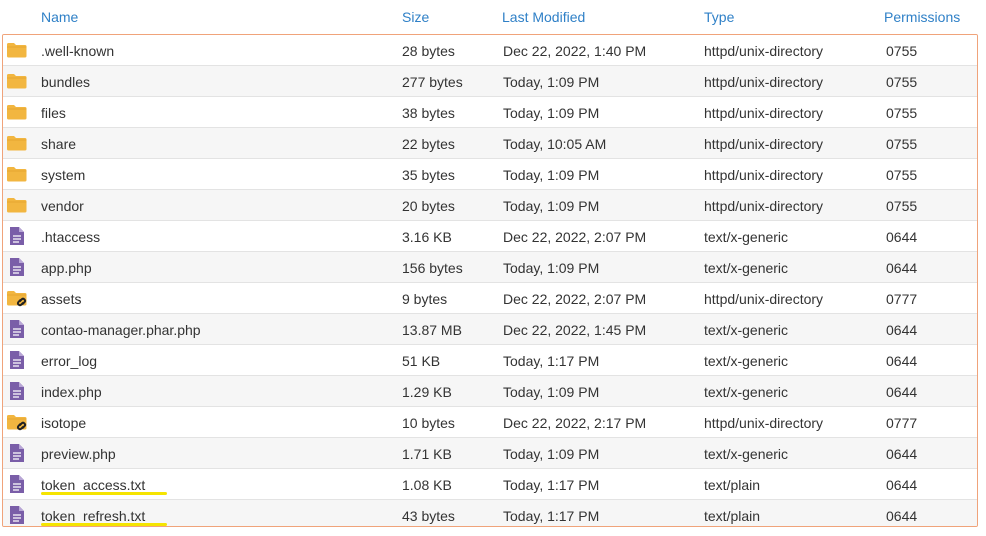 This screenshot has height=536, width=986. Describe the element at coordinates (61, 299) in the screenshot. I see `file-name: assets` at that location.